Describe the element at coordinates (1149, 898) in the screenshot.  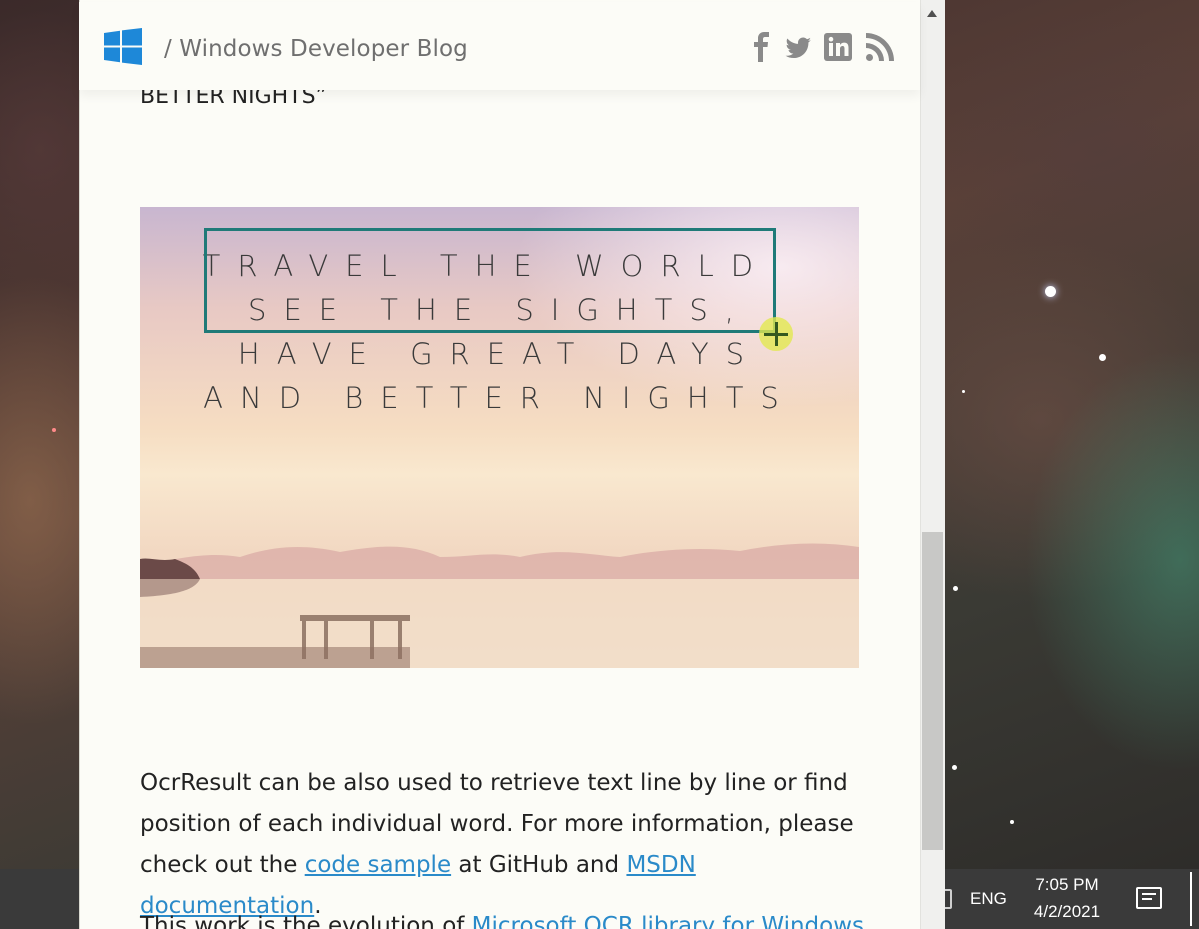
I see `action-center-icon` at that location.